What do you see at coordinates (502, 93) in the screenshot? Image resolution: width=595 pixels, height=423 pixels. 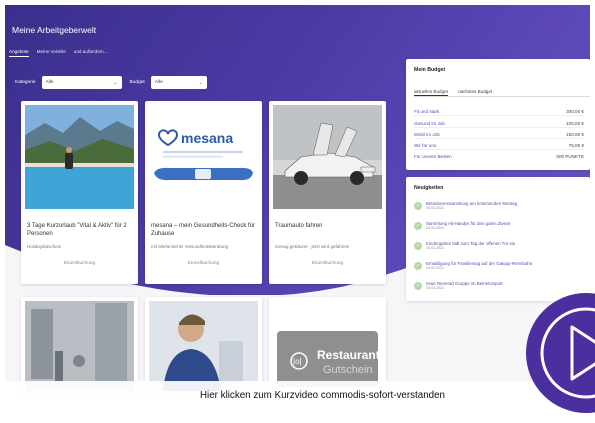 I see `budget-tabs: aktuelles Budget nächstes Budget` at bounding box center [502, 93].